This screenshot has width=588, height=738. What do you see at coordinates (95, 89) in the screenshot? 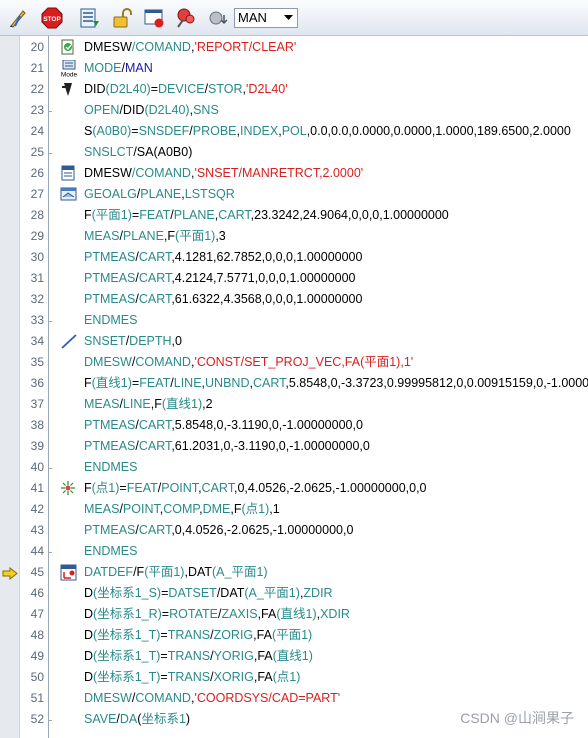
I see `code-token: DID` at bounding box center [95, 89].